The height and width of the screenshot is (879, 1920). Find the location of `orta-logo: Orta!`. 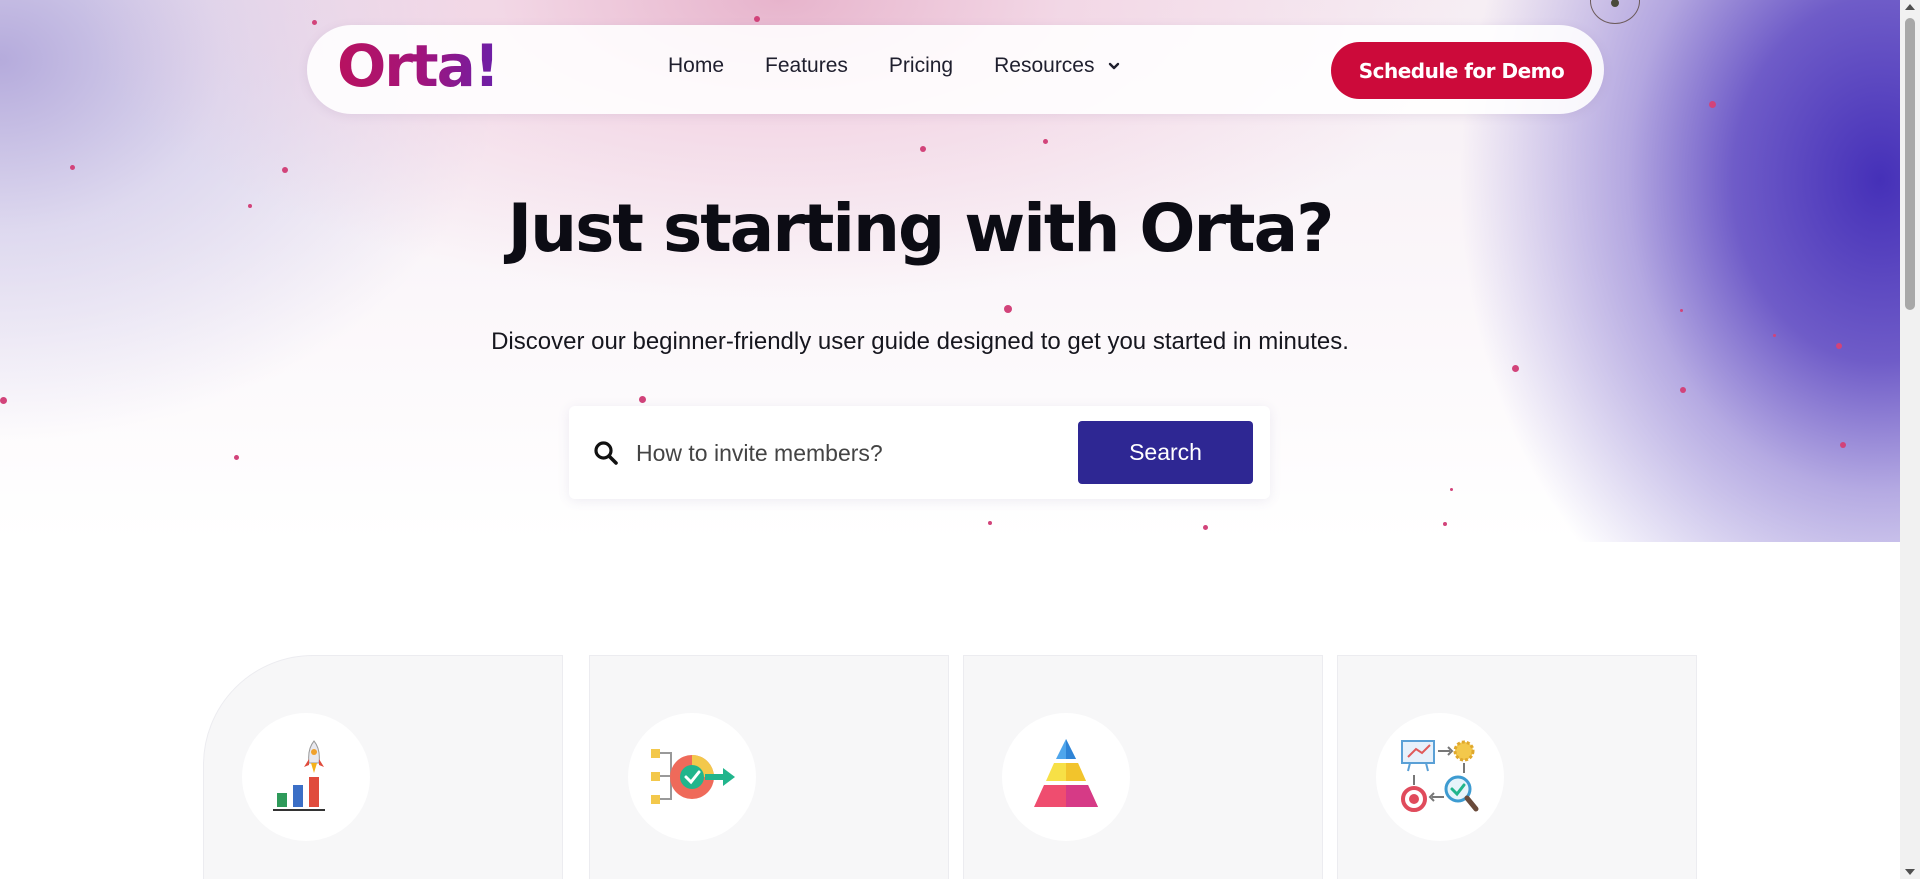

orta-logo: Orta! is located at coordinates (418, 66).